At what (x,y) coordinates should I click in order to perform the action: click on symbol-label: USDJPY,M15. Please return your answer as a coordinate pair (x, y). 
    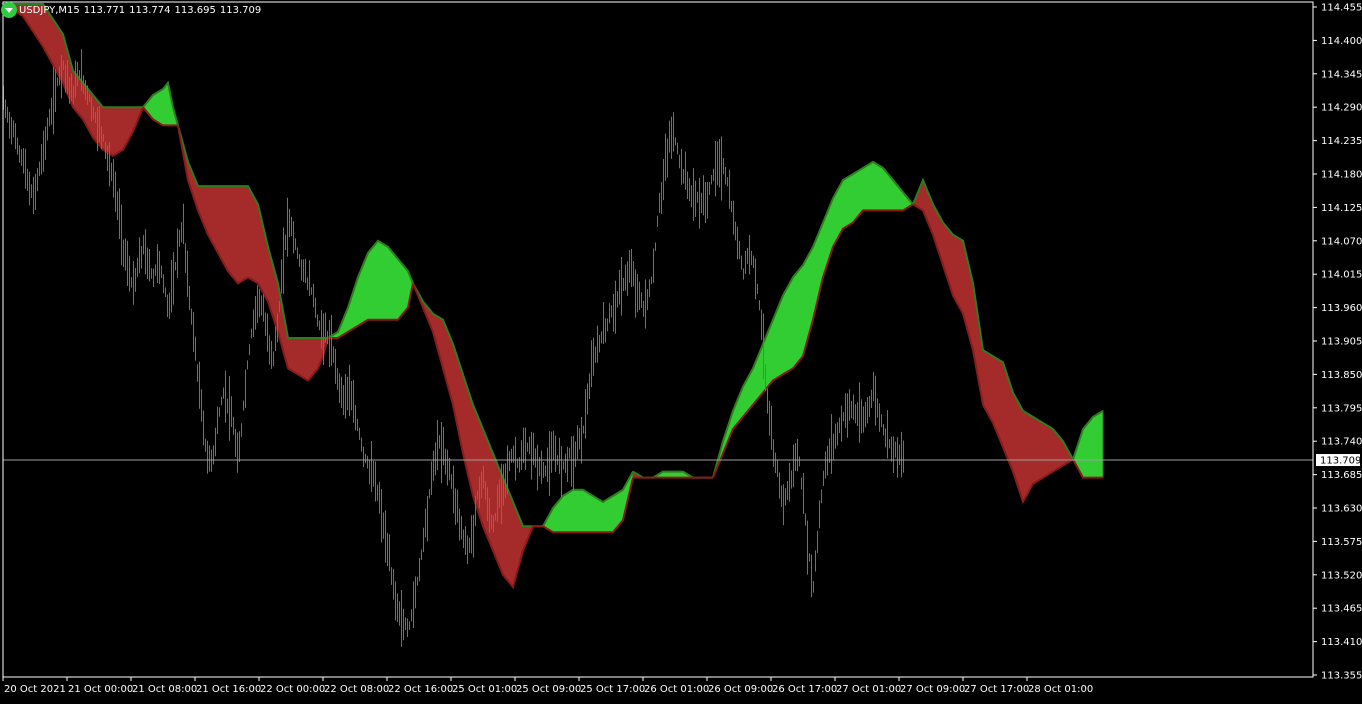
    Looking at the image, I should click on (49, 10).